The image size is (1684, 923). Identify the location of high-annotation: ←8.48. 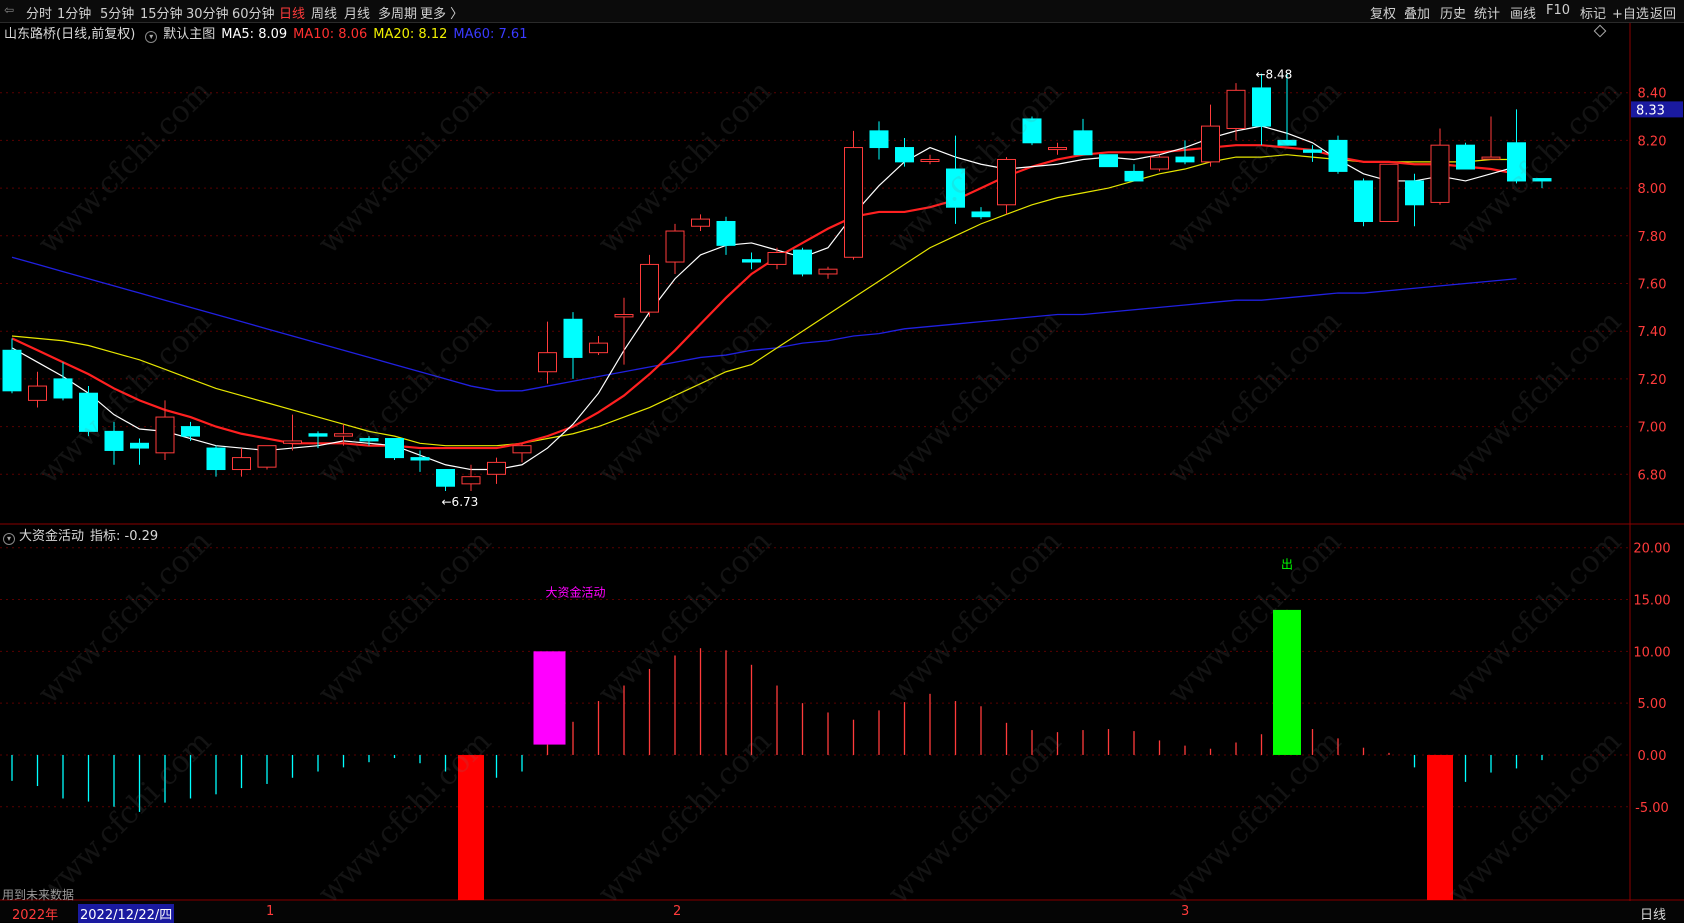
(1274, 75).